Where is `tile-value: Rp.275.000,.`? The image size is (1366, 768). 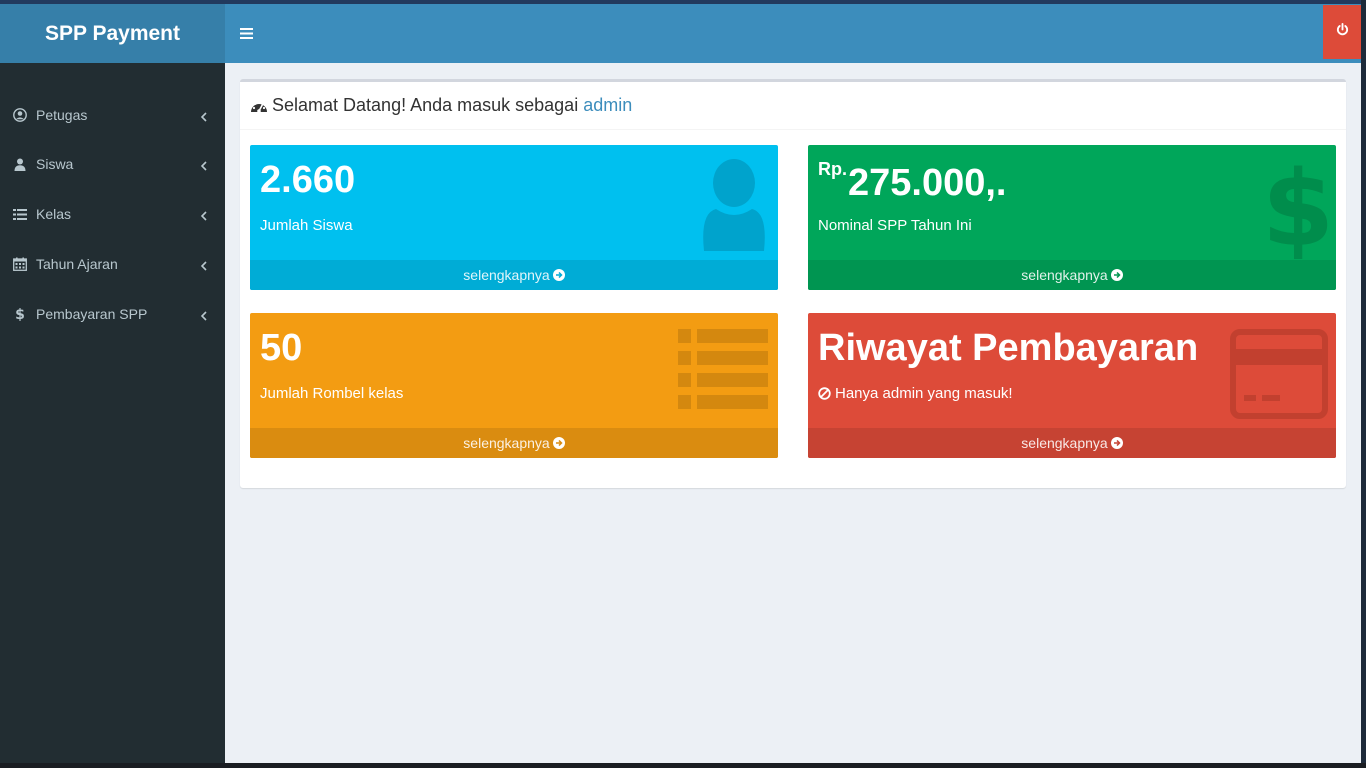
tile-value: Rp.275.000,. is located at coordinates (912, 182).